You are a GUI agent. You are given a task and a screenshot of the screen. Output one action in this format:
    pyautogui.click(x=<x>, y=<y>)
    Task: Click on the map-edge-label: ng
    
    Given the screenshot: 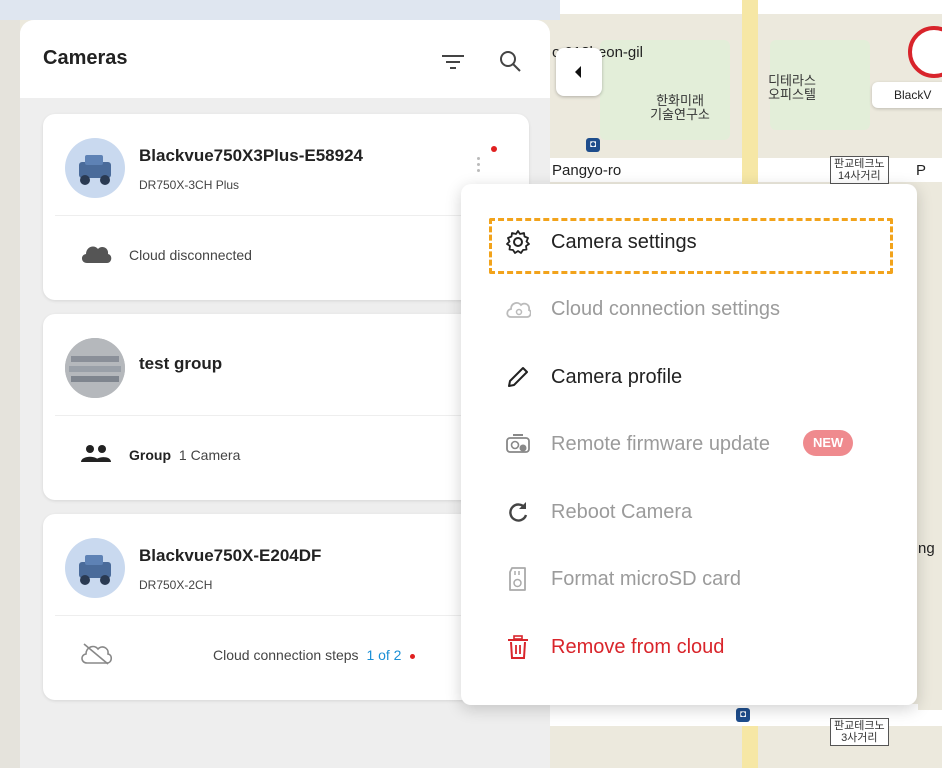 What is the action you would take?
    pyautogui.click(x=926, y=548)
    